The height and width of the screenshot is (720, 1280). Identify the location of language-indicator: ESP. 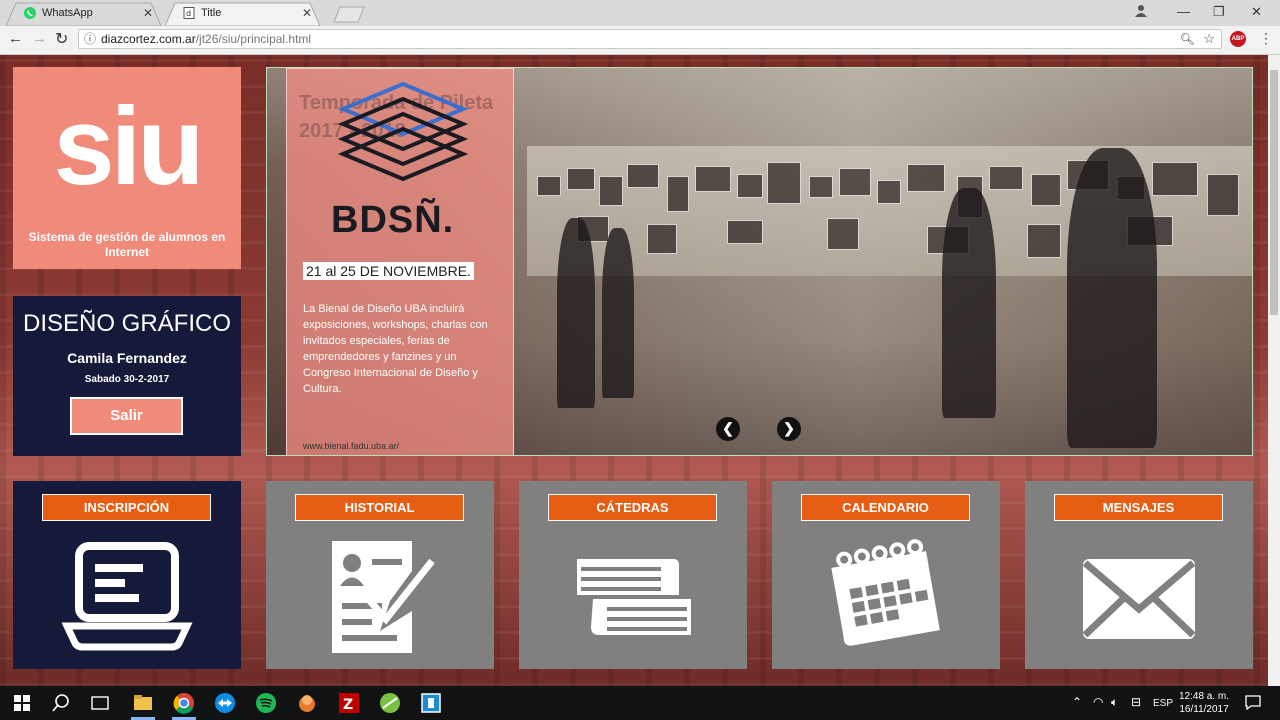
(1163, 703).